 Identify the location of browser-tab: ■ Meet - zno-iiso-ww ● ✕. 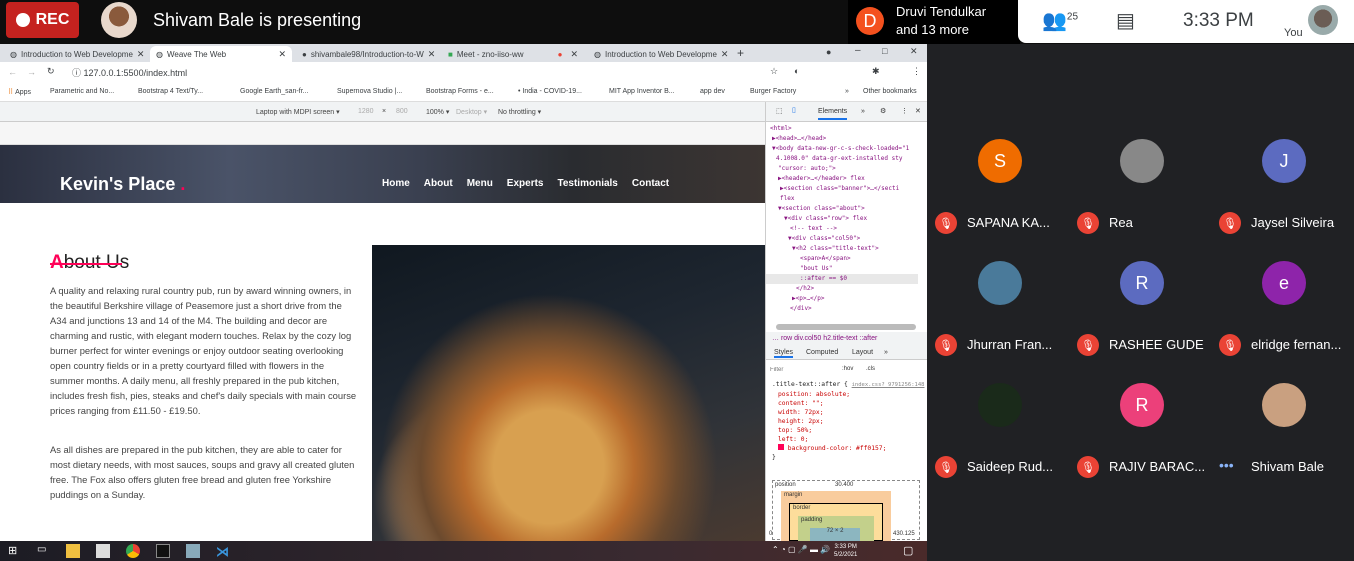
(513, 54).